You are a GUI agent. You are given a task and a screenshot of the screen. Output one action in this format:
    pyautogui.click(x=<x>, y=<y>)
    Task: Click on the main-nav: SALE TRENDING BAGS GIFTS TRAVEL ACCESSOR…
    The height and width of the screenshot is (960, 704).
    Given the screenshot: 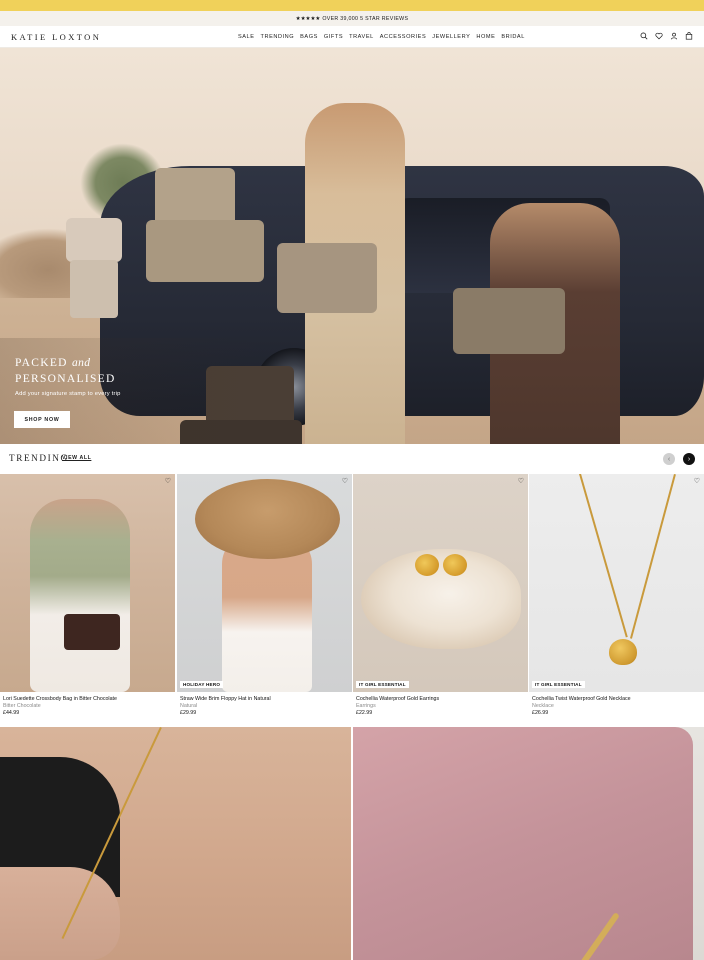 What is the action you would take?
    pyautogui.click(x=381, y=37)
    